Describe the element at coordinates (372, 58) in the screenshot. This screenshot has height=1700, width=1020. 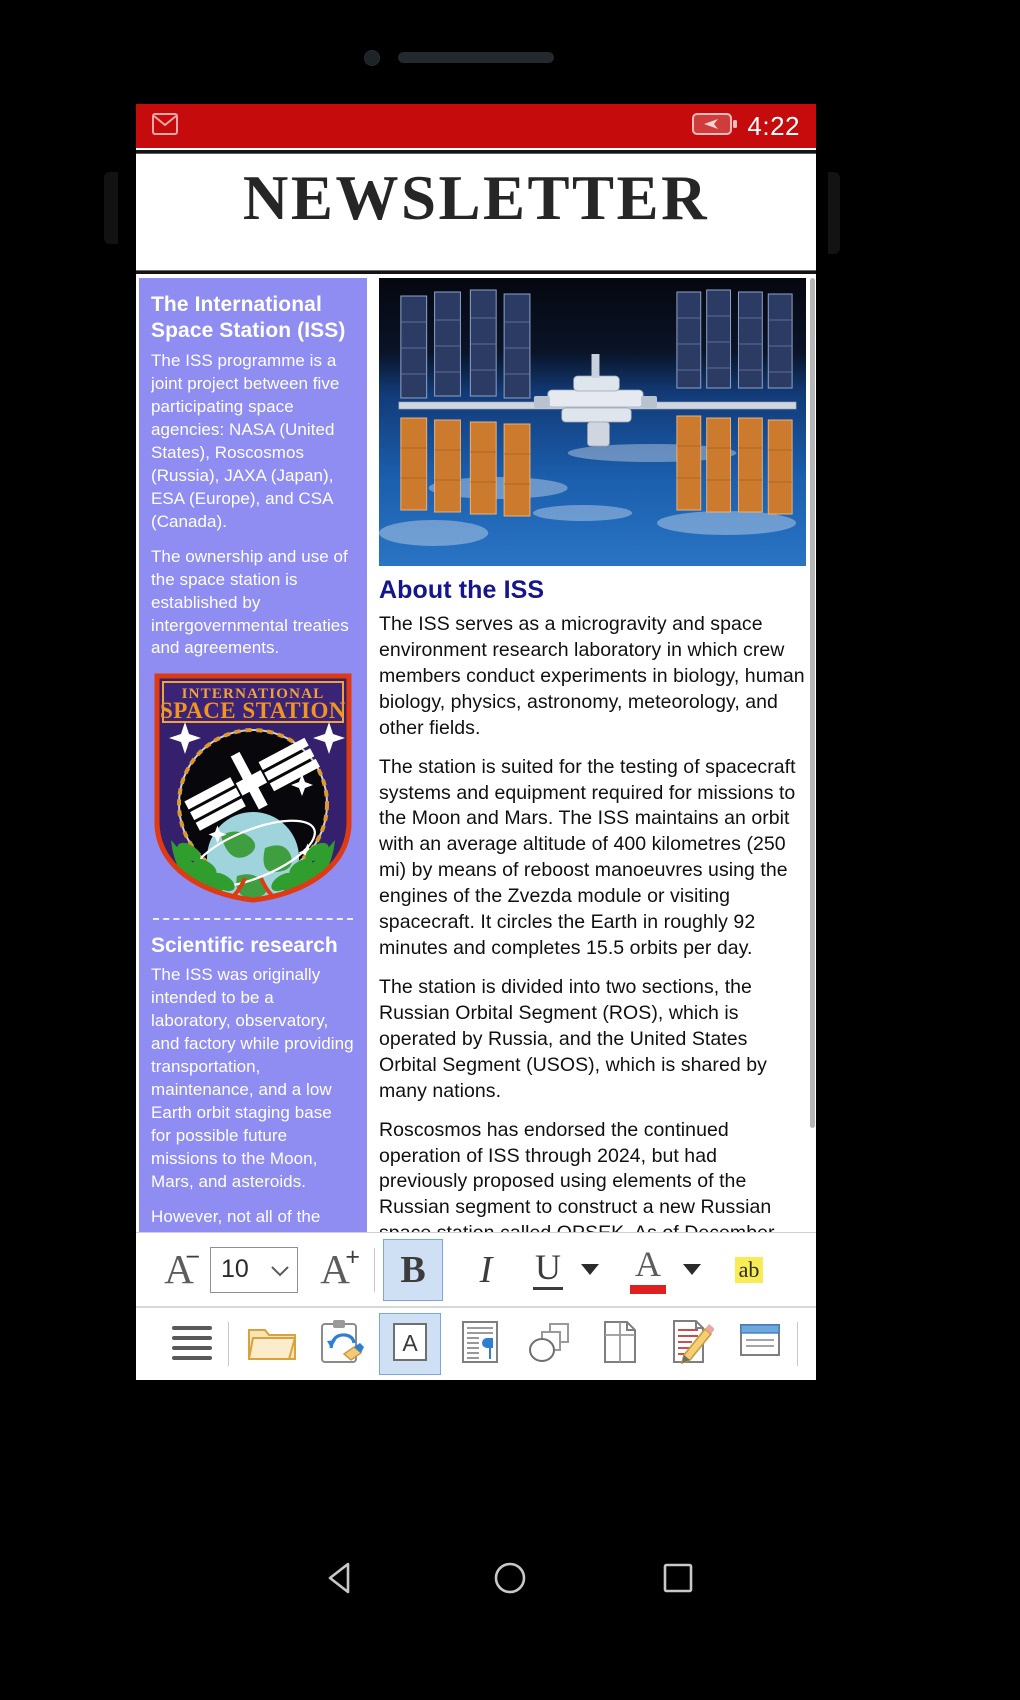
I see `front-camera` at that location.